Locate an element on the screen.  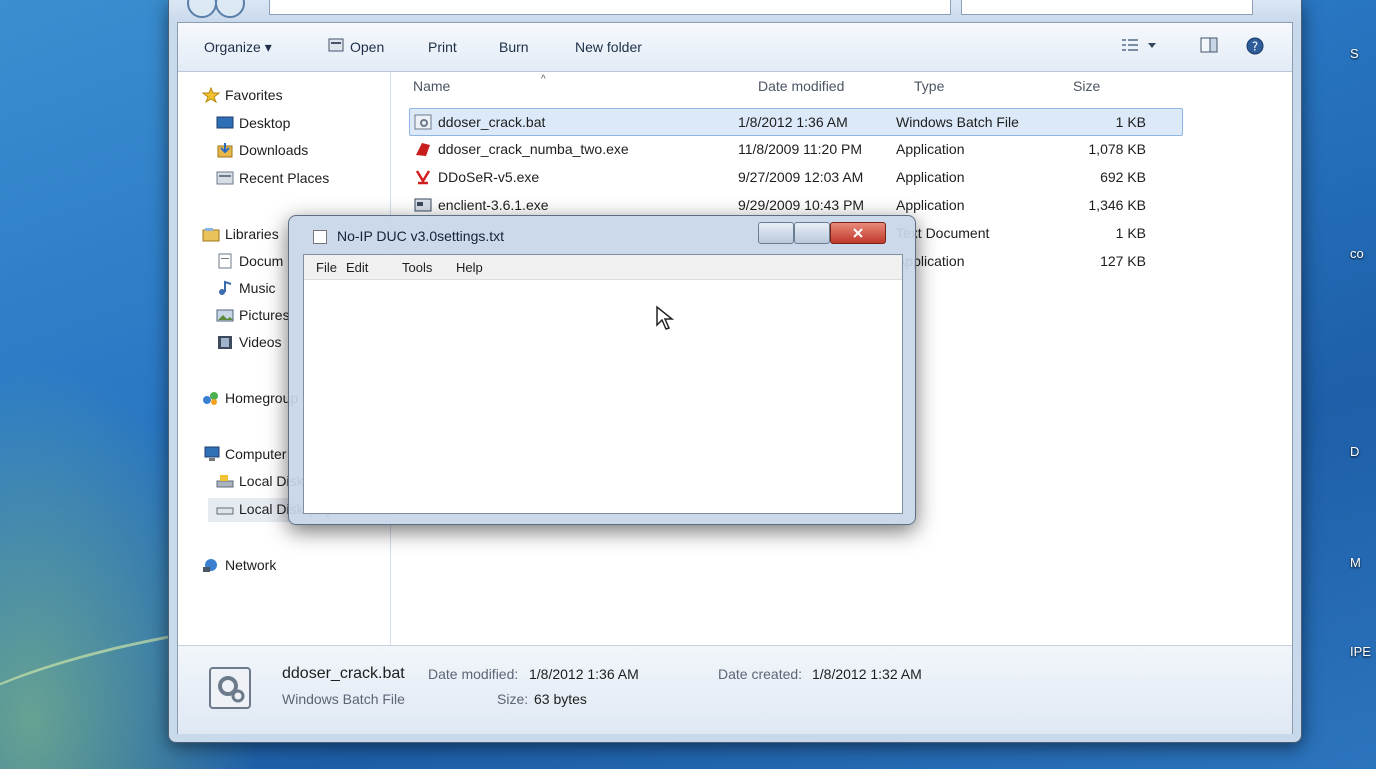
nav-music: Music is located at coordinates (246, 288).